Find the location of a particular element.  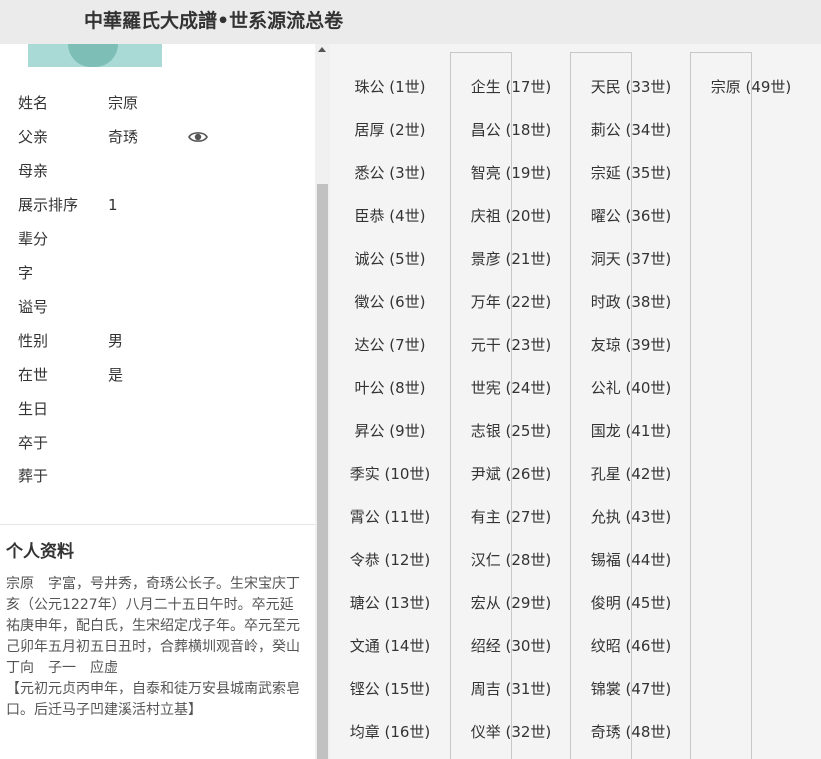

generation-item: 公礼 (40世) is located at coordinates (631, 387).